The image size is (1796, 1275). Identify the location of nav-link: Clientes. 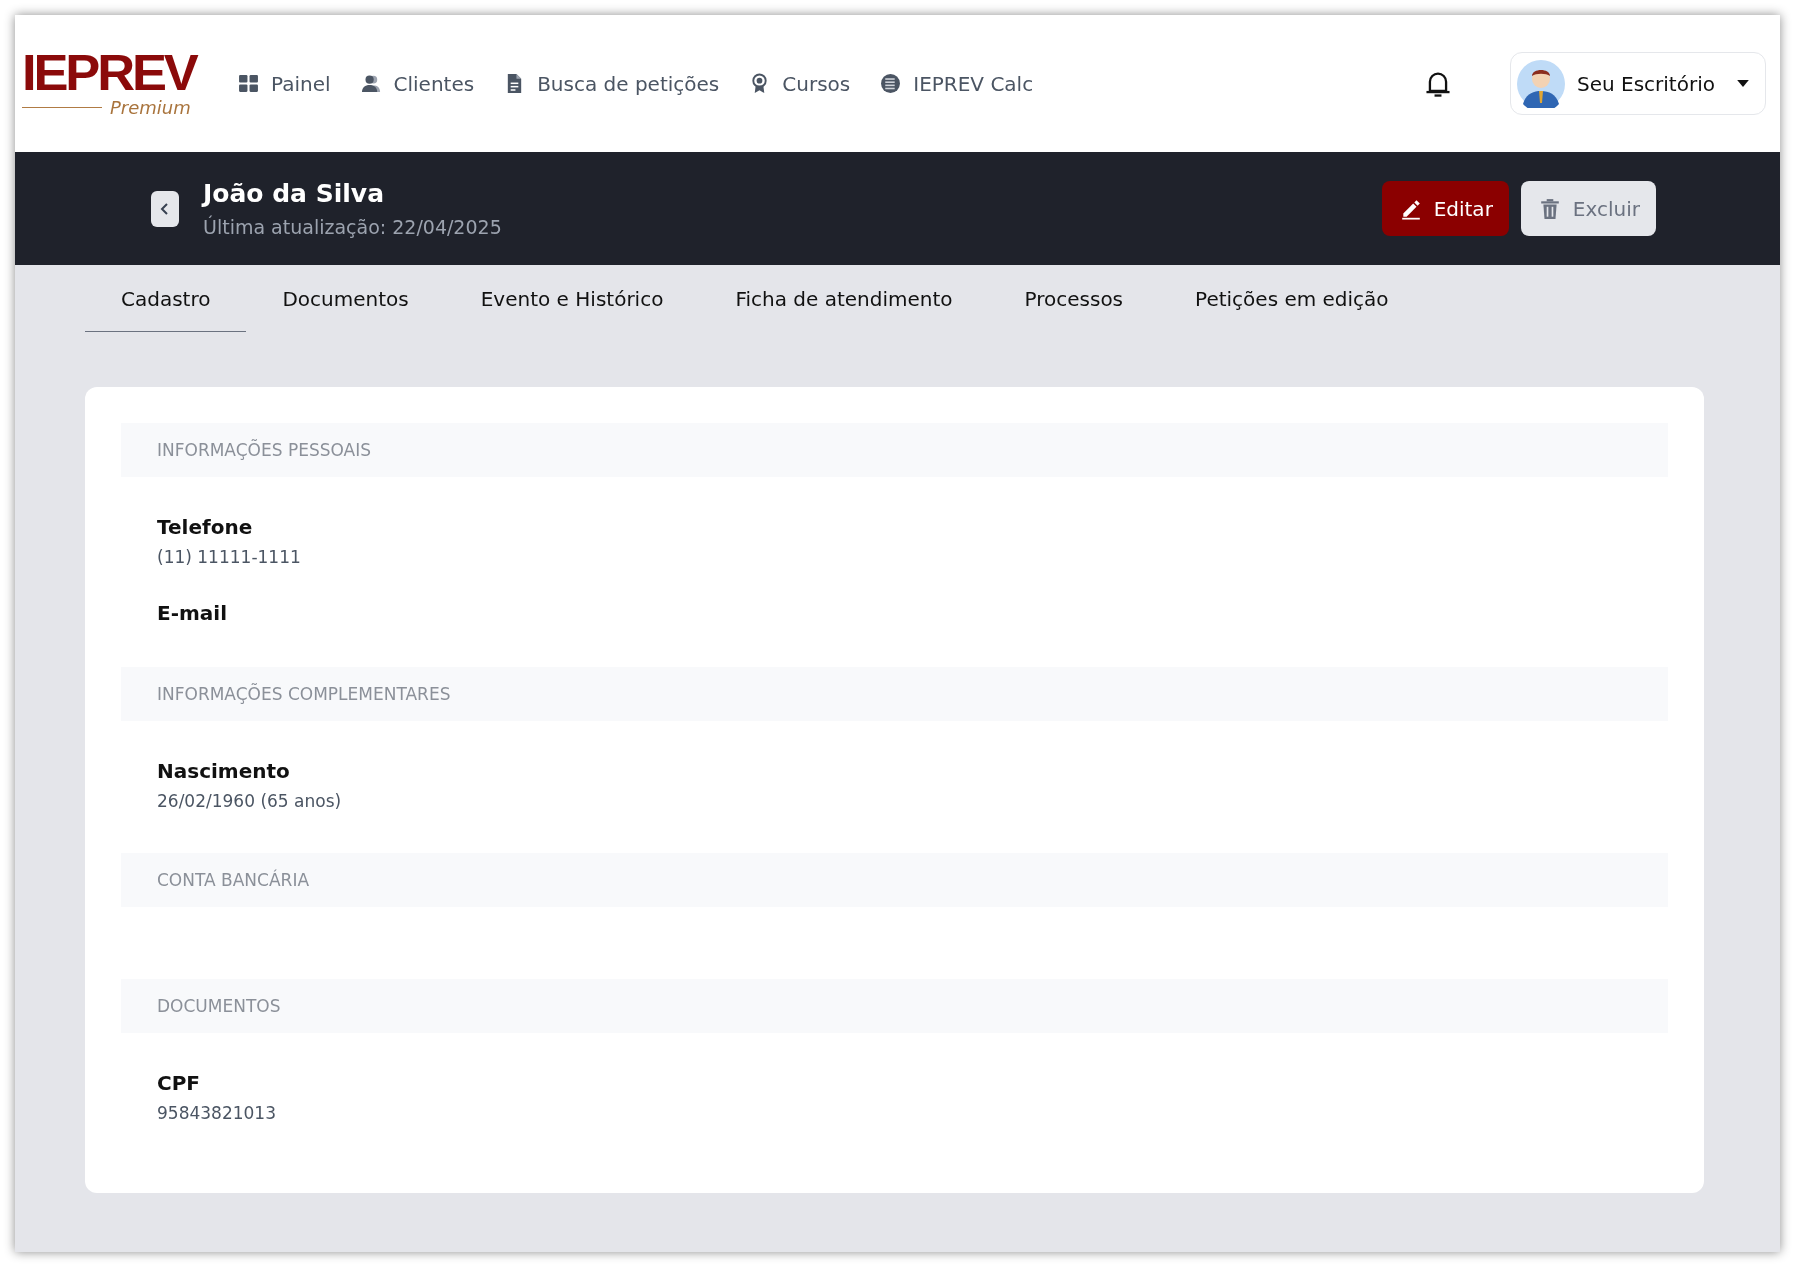
(417, 83).